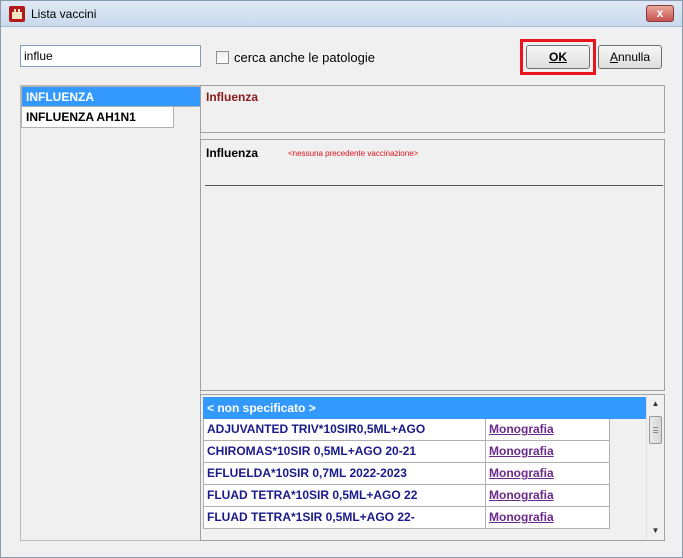 The width and height of the screenshot is (683, 558). I want to click on castle-icon, so click(17, 14).